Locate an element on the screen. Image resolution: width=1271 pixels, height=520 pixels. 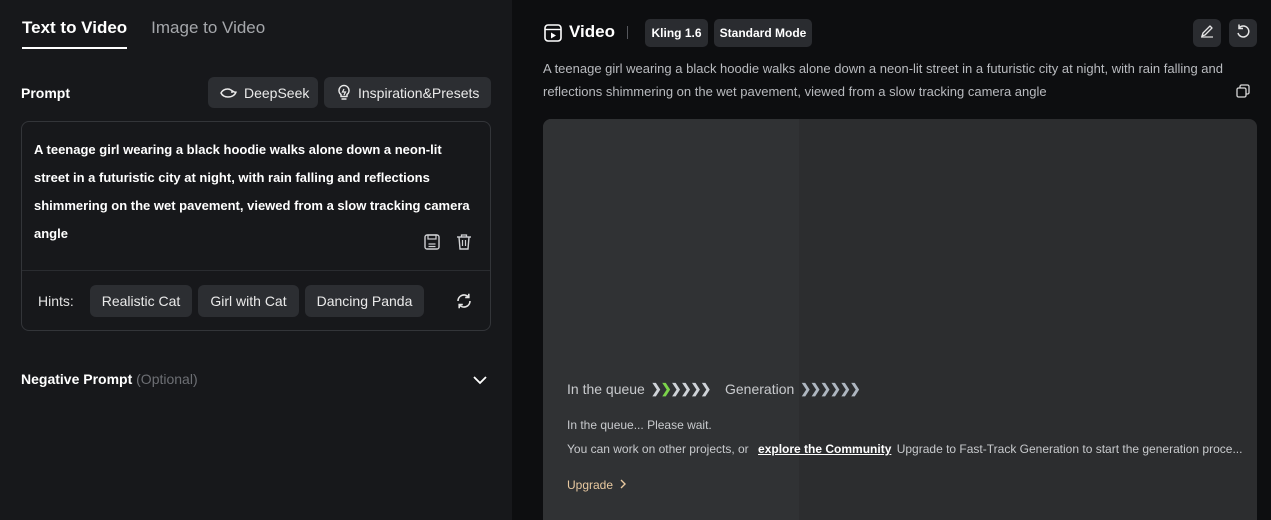
chevron-down-icon is located at coordinates (480, 380).